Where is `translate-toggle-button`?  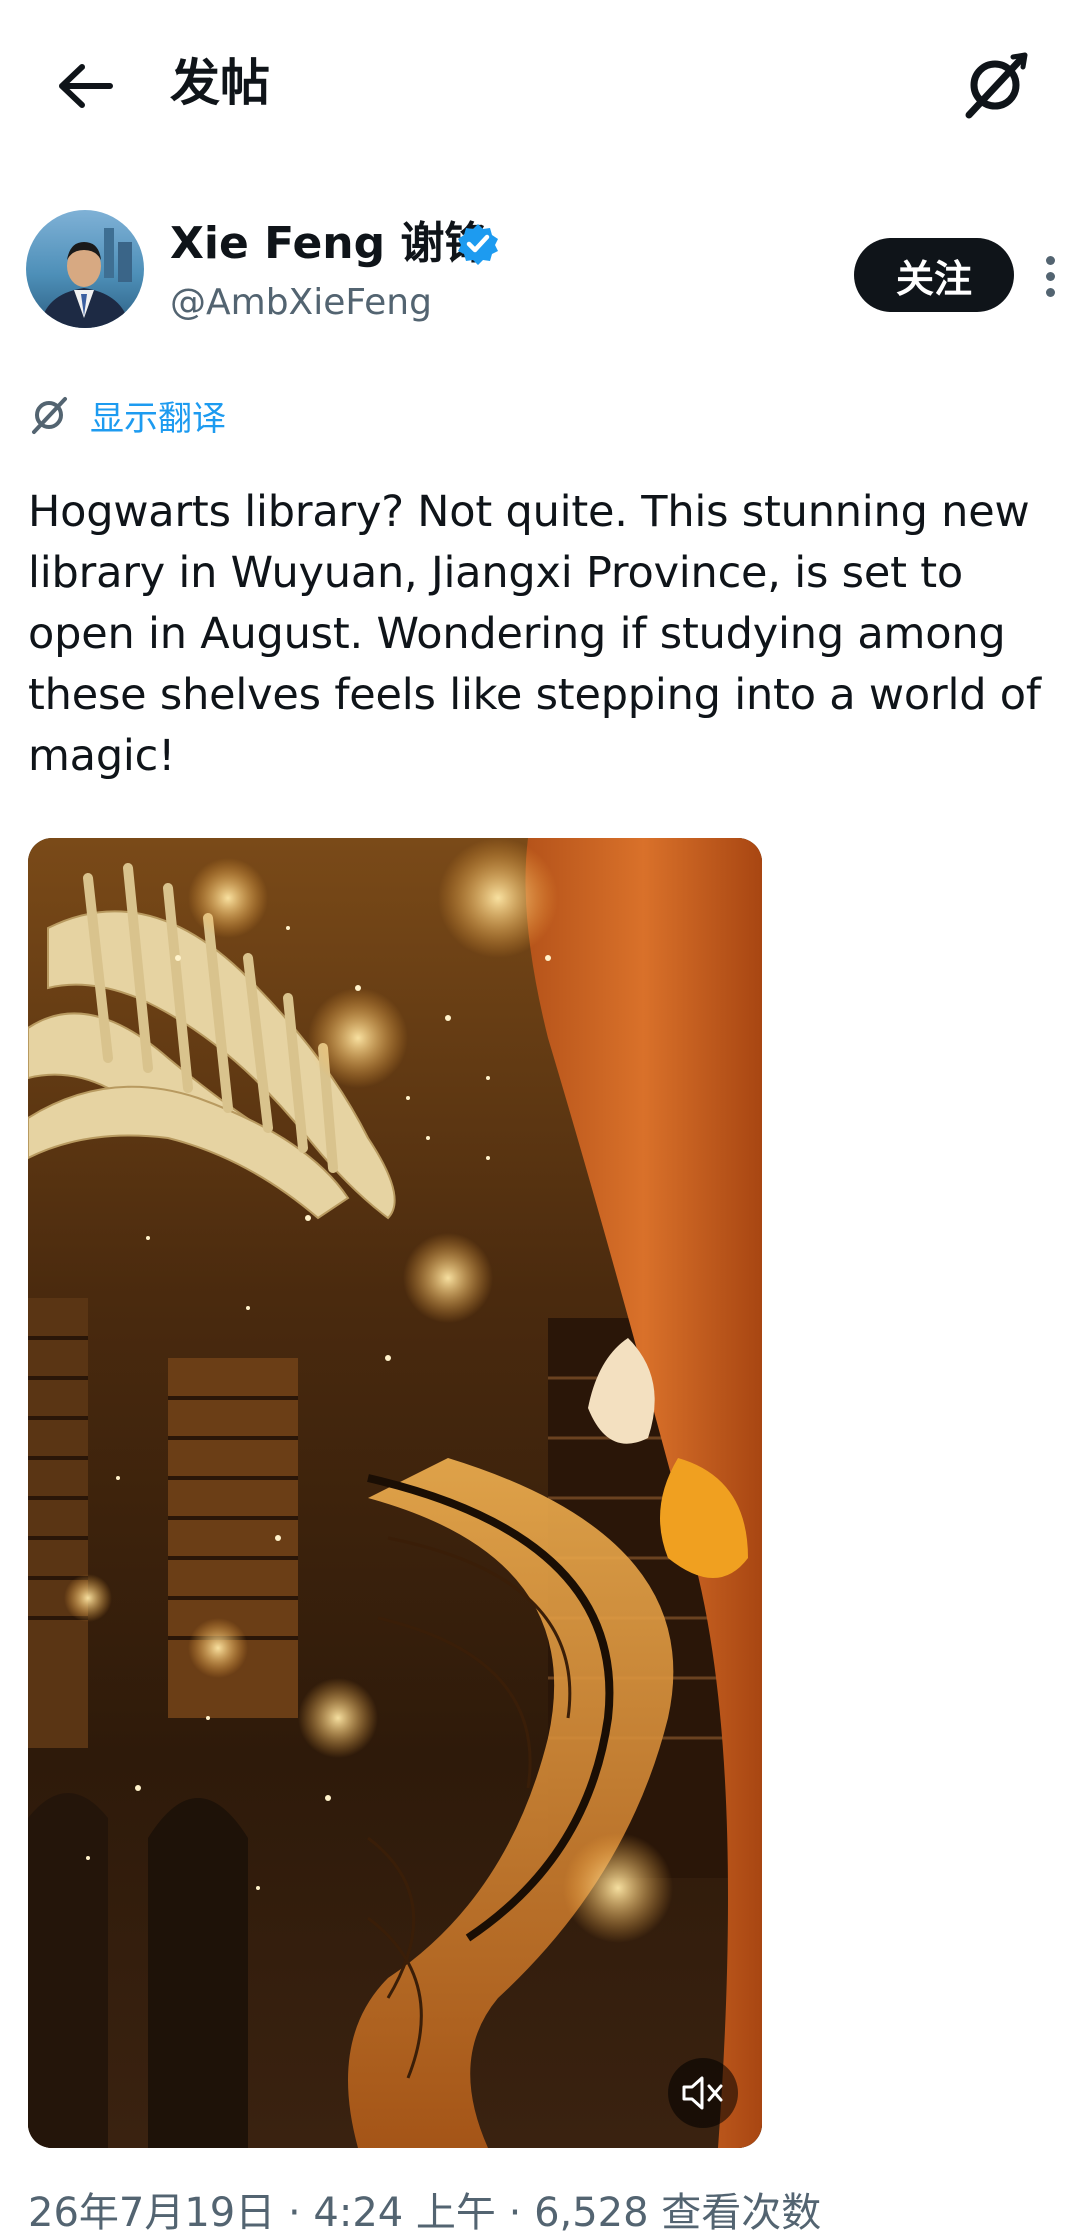
translate-toggle-button is located at coordinates (995, 85).